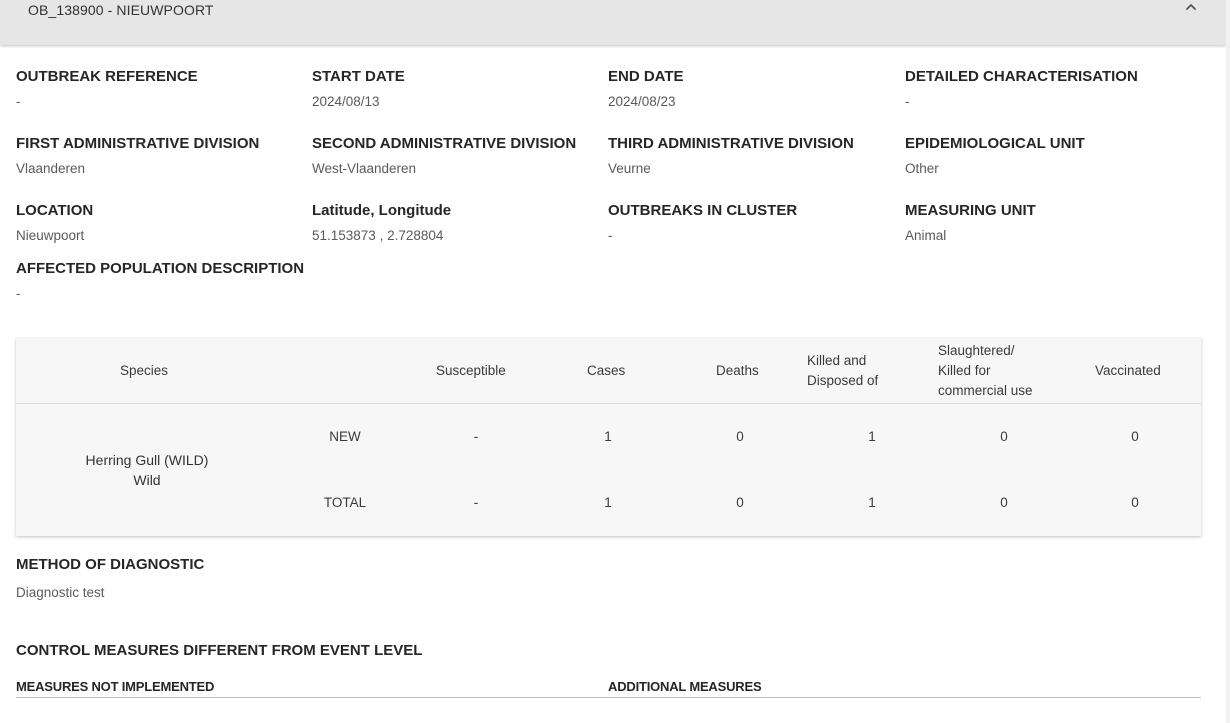 This screenshot has width=1230, height=723. Describe the element at coordinates (1191, 7) in the screenshot. I see `chevron-up-icon` at that location.